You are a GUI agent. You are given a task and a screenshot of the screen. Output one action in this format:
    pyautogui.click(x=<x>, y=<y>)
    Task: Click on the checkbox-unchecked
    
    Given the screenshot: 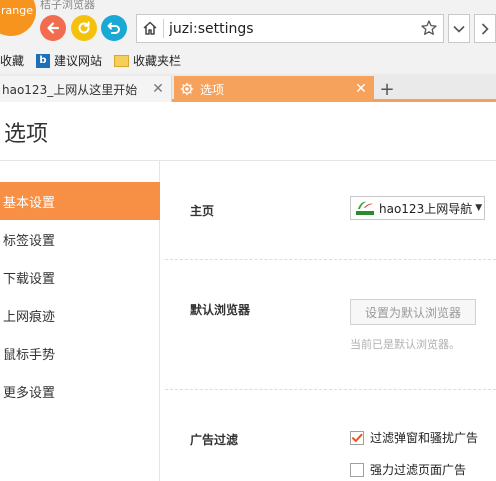 What is the action you would take?
    pyautogui.click(x=357, y=469)
    